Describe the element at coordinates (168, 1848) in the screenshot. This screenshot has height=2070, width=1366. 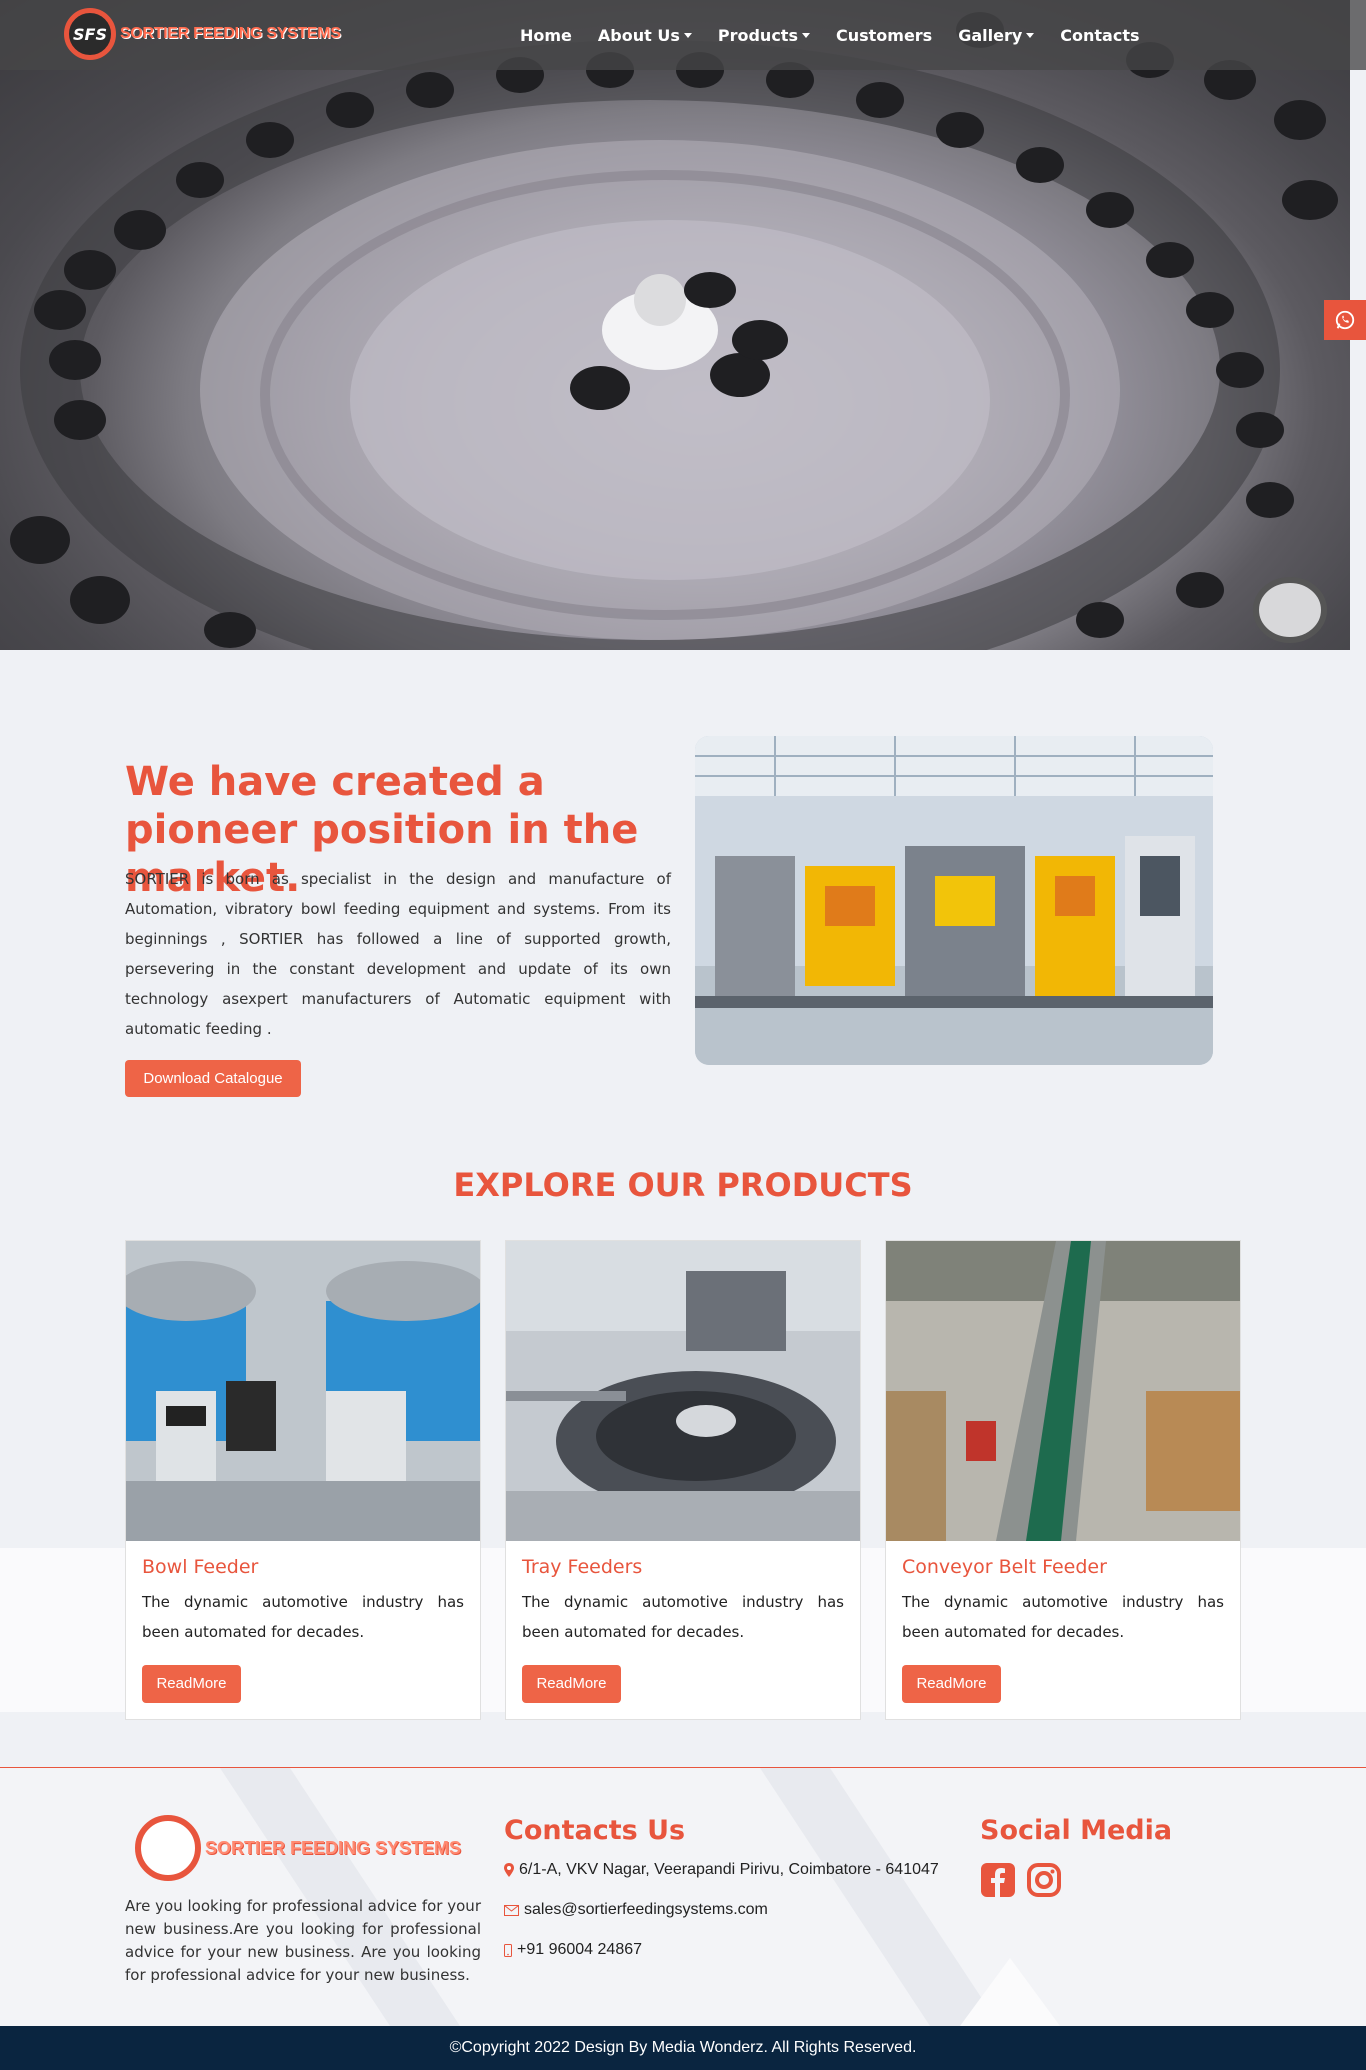
I see `footer-logo-mark-icon` at that location.